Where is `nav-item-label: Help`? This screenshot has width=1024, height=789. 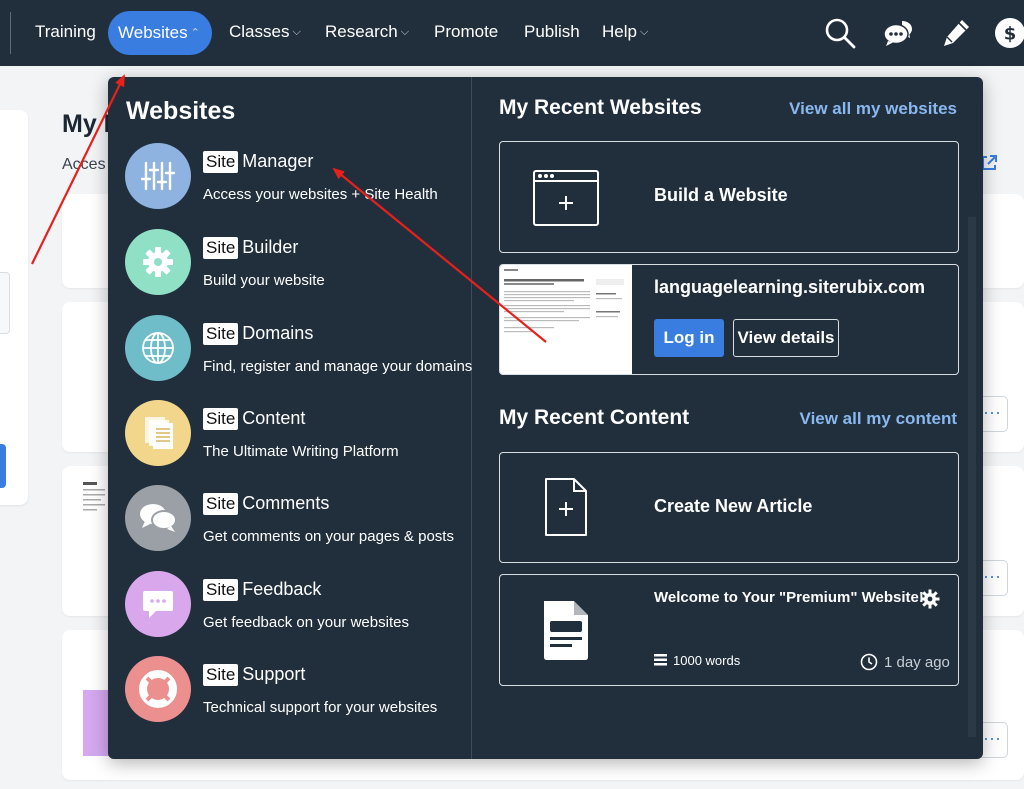
nav-item-label: Help is located at coordinates (619, 31).